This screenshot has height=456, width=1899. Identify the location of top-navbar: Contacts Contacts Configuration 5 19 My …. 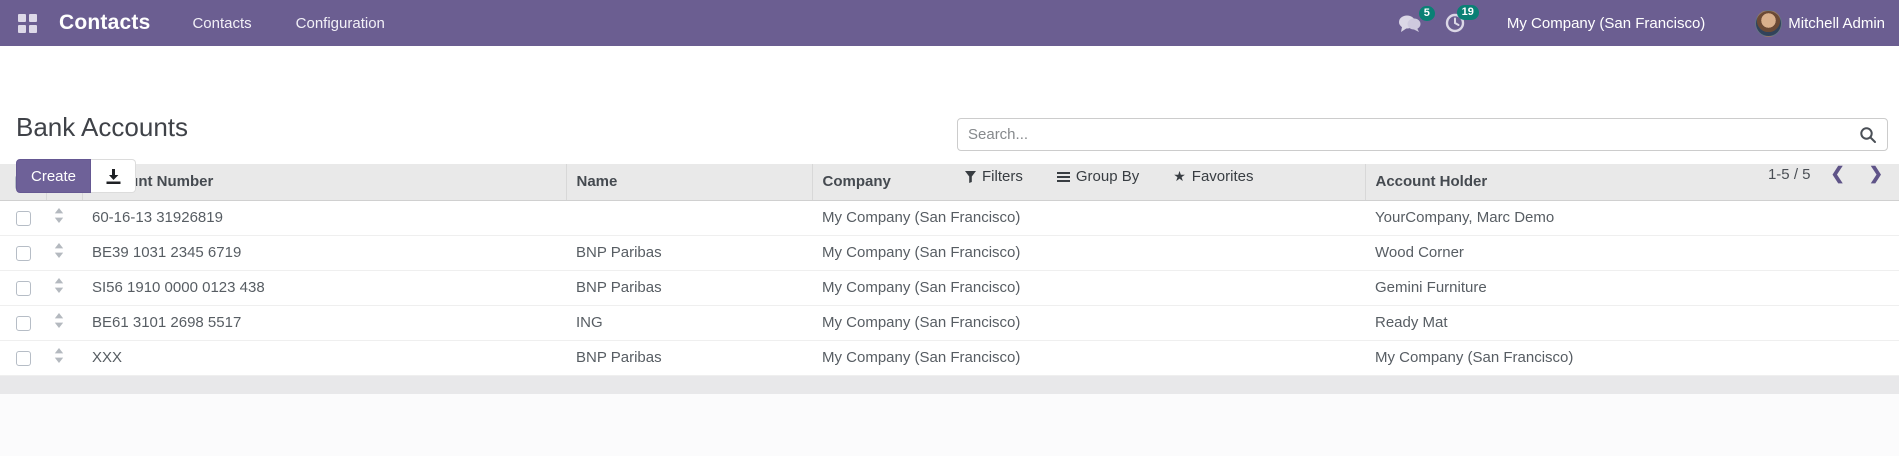
(949, 23).